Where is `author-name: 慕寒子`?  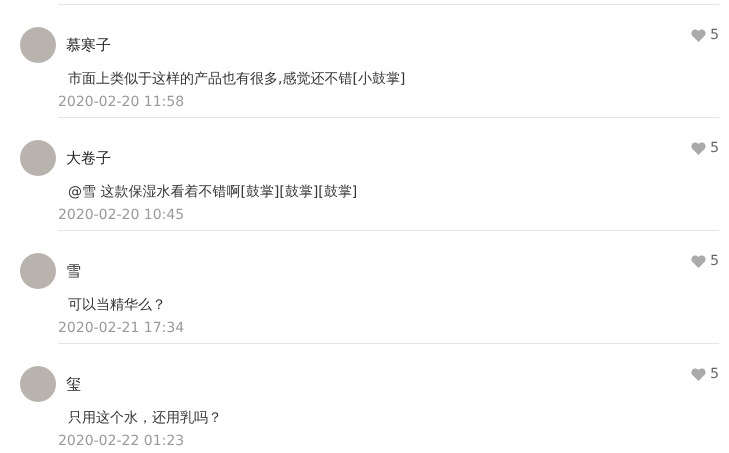 author-name: 慕寒子 is located at coordinates (88, 46).